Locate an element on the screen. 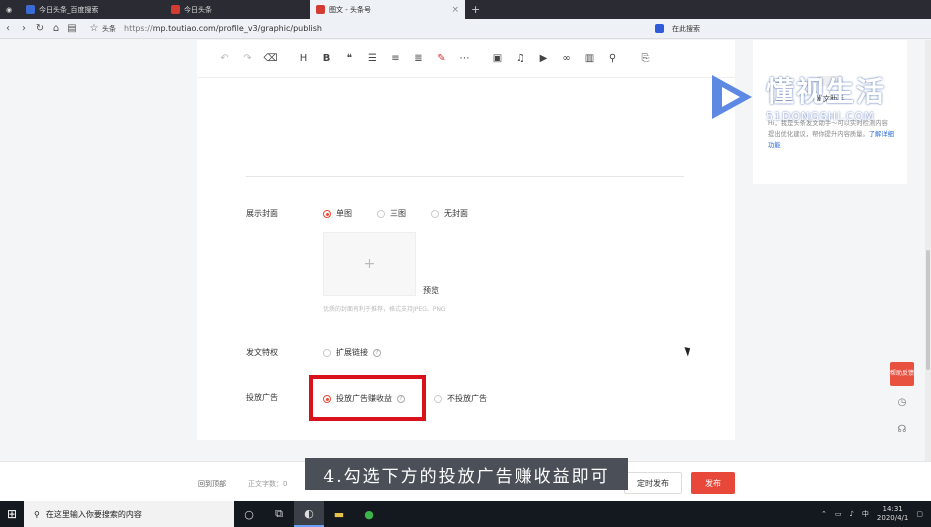 The width and height of the screenshot is (931, 527). taskbar-clock: 14:31 2020/4/1 is located at coordinates (892, 514).